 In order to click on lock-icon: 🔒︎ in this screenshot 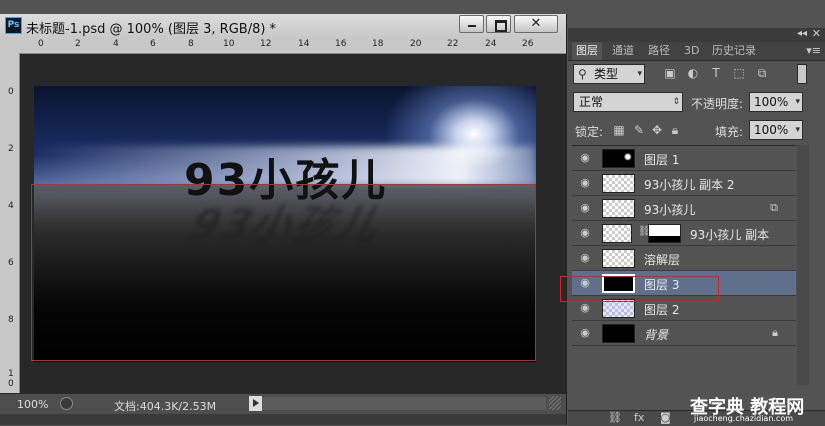, I will do `click(775, 332)`.